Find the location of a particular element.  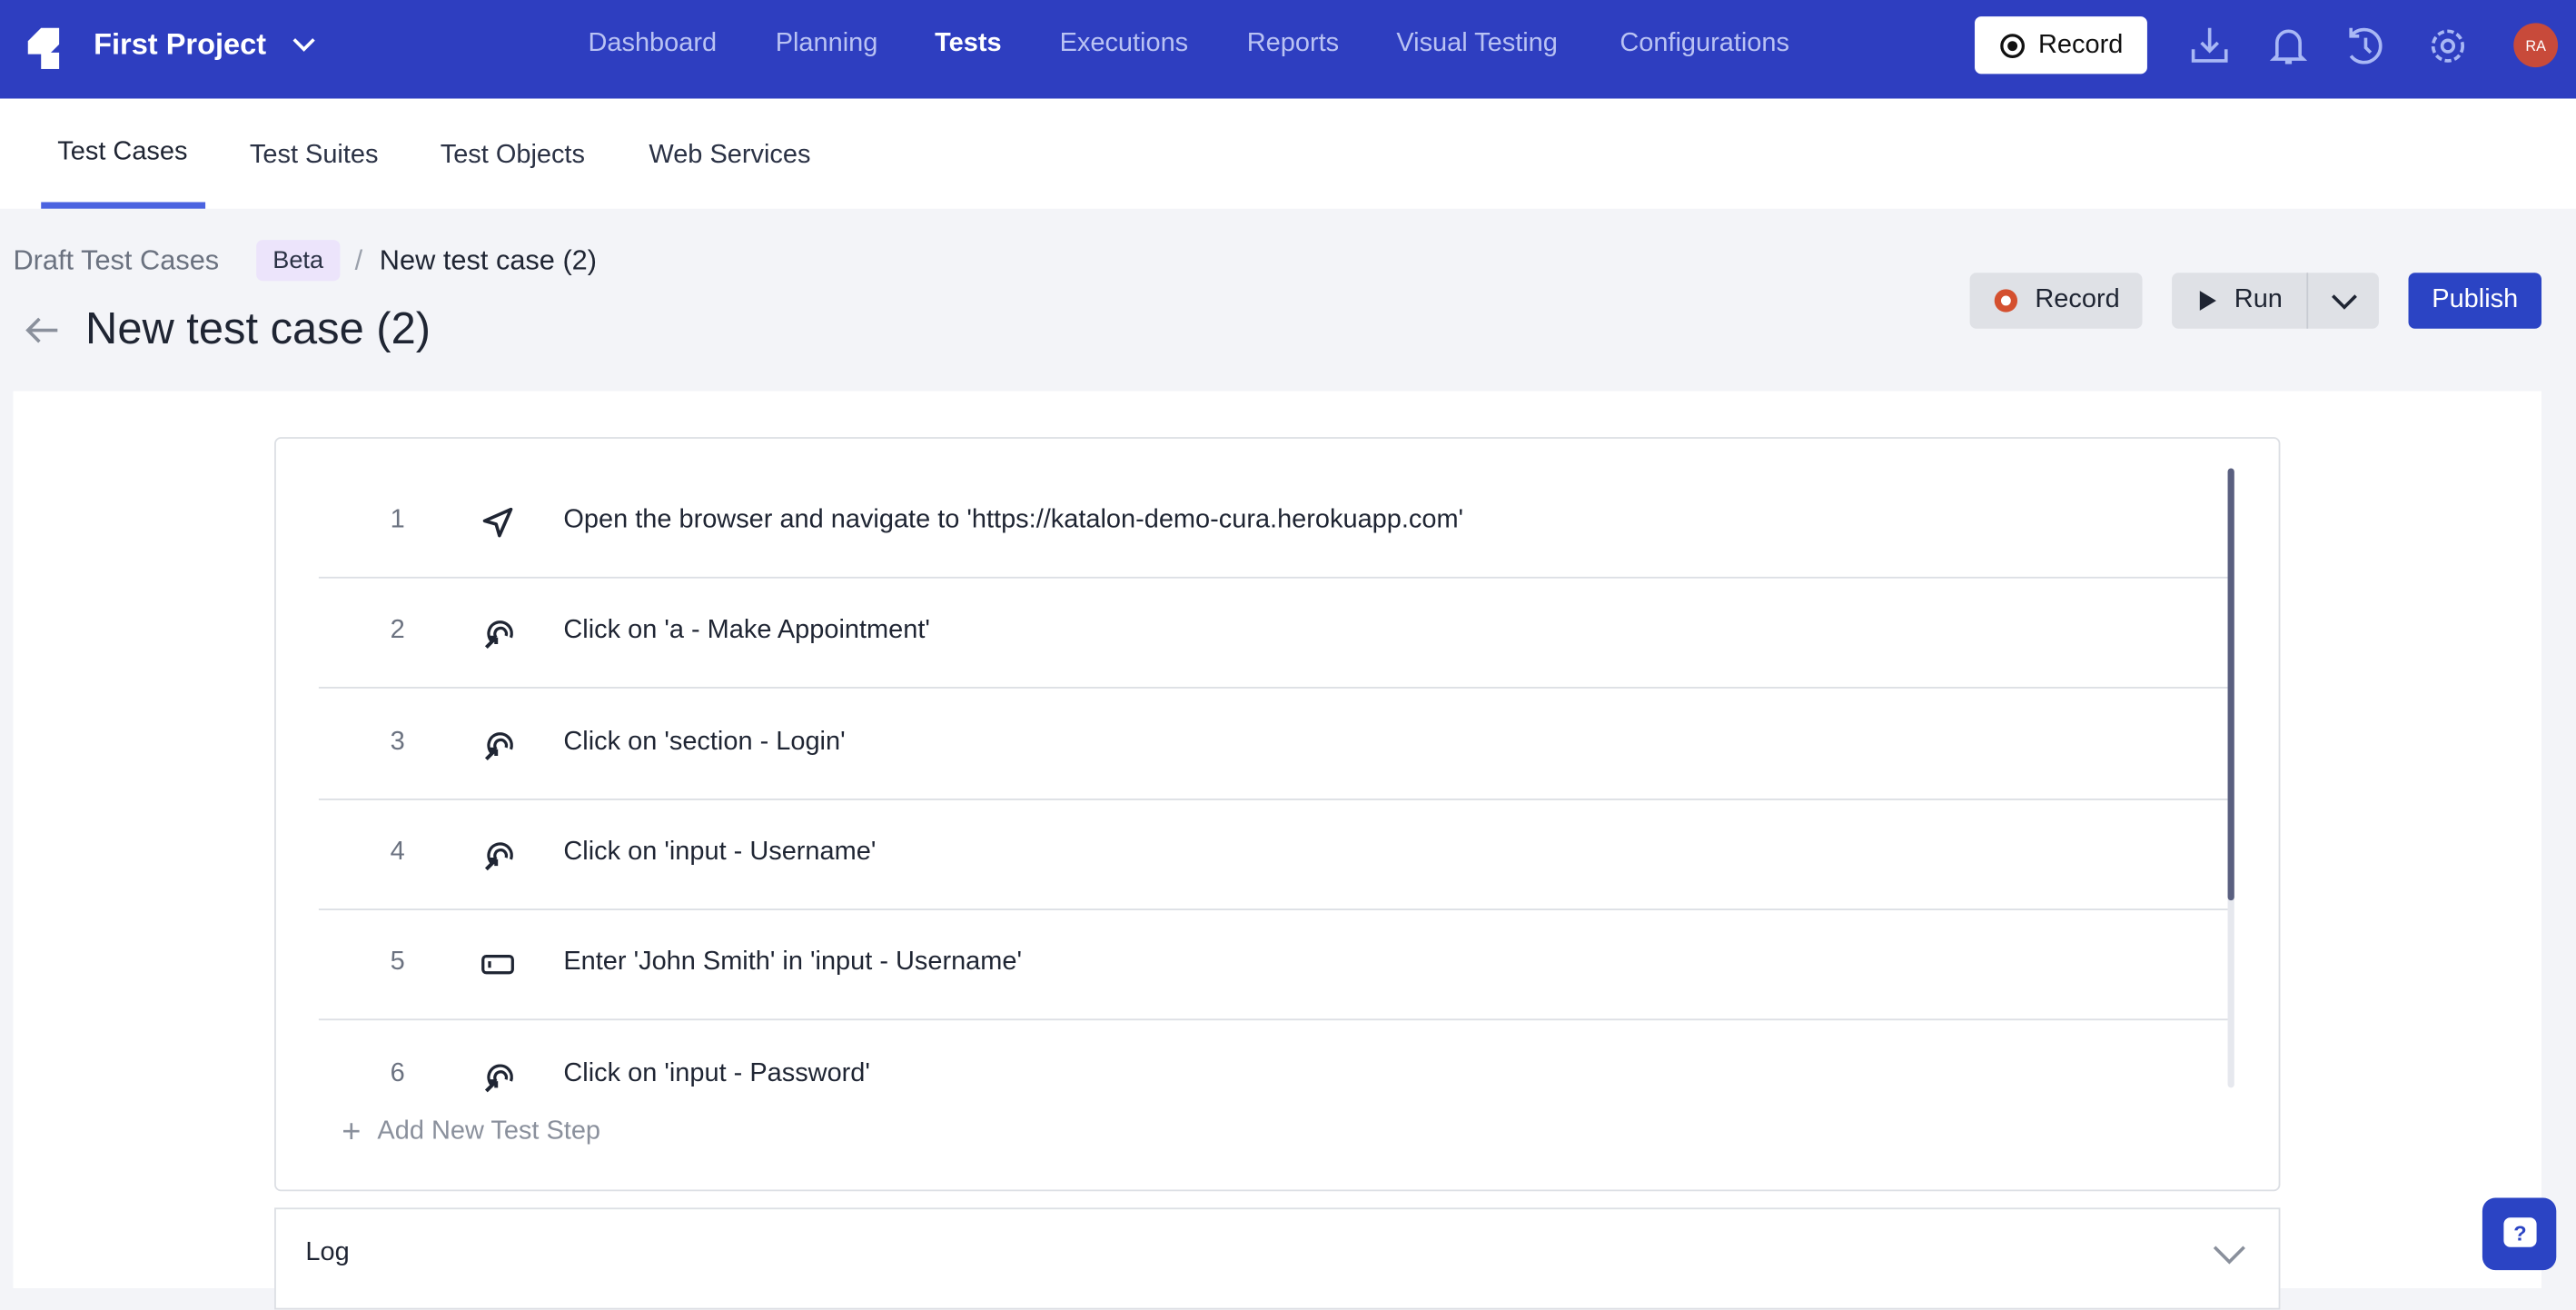

help-chat-icon: ? is located at coordinates (2519, 1232).